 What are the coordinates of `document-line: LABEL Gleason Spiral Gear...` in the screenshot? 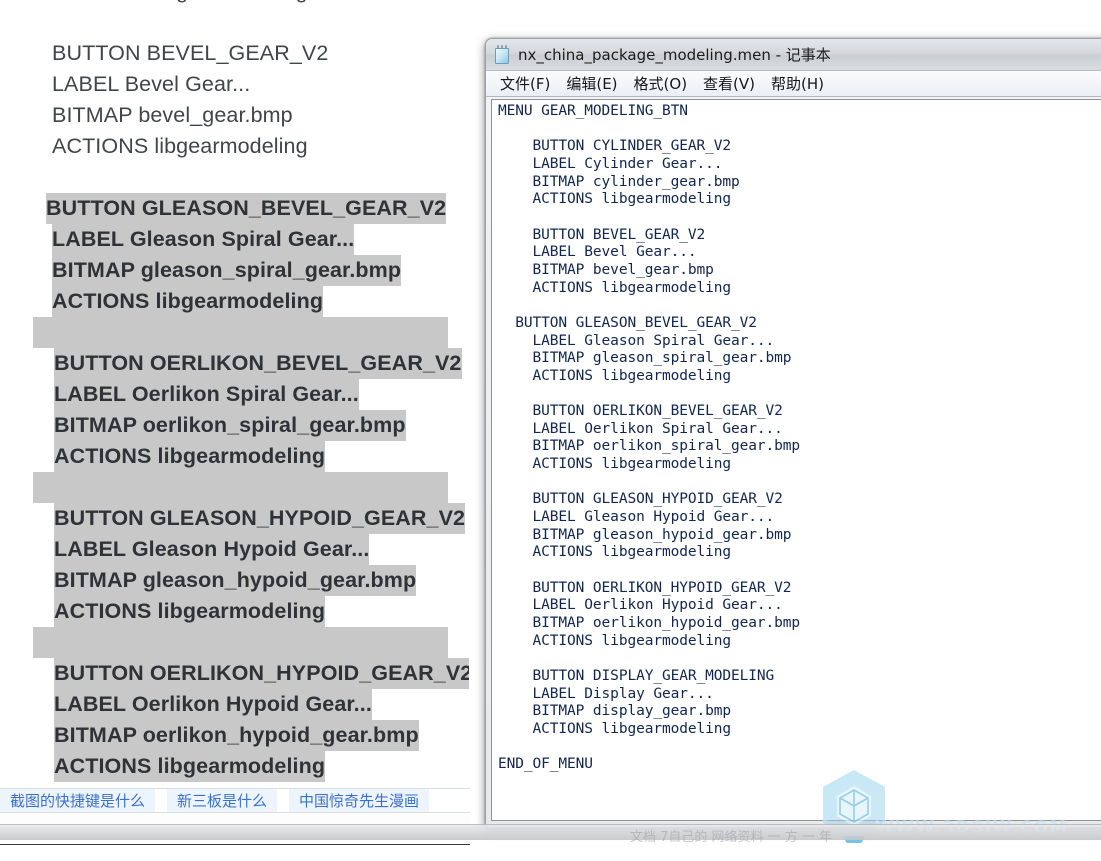 It's located at (235, 239).